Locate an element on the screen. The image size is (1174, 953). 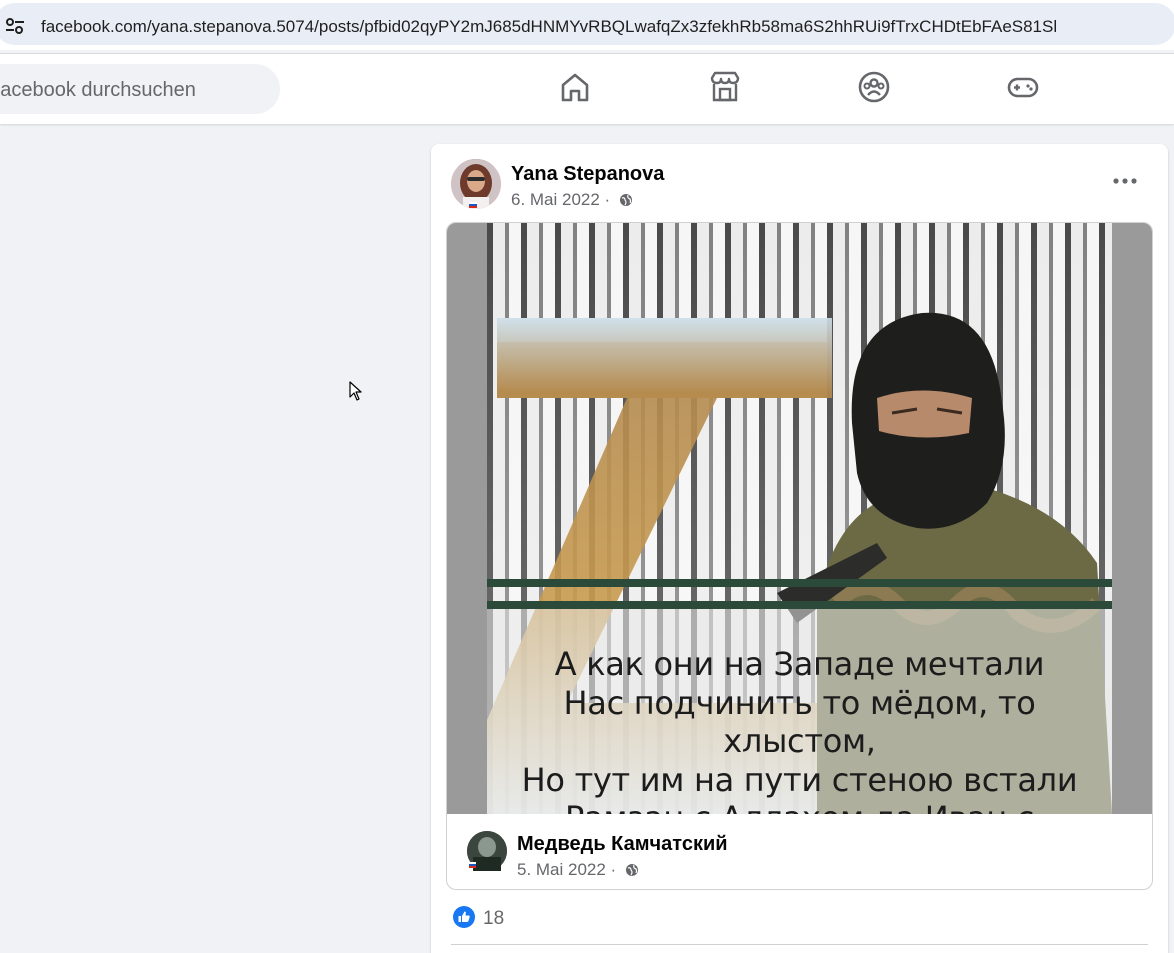
reaction-count: 18 is located at coordinates (493, 919).